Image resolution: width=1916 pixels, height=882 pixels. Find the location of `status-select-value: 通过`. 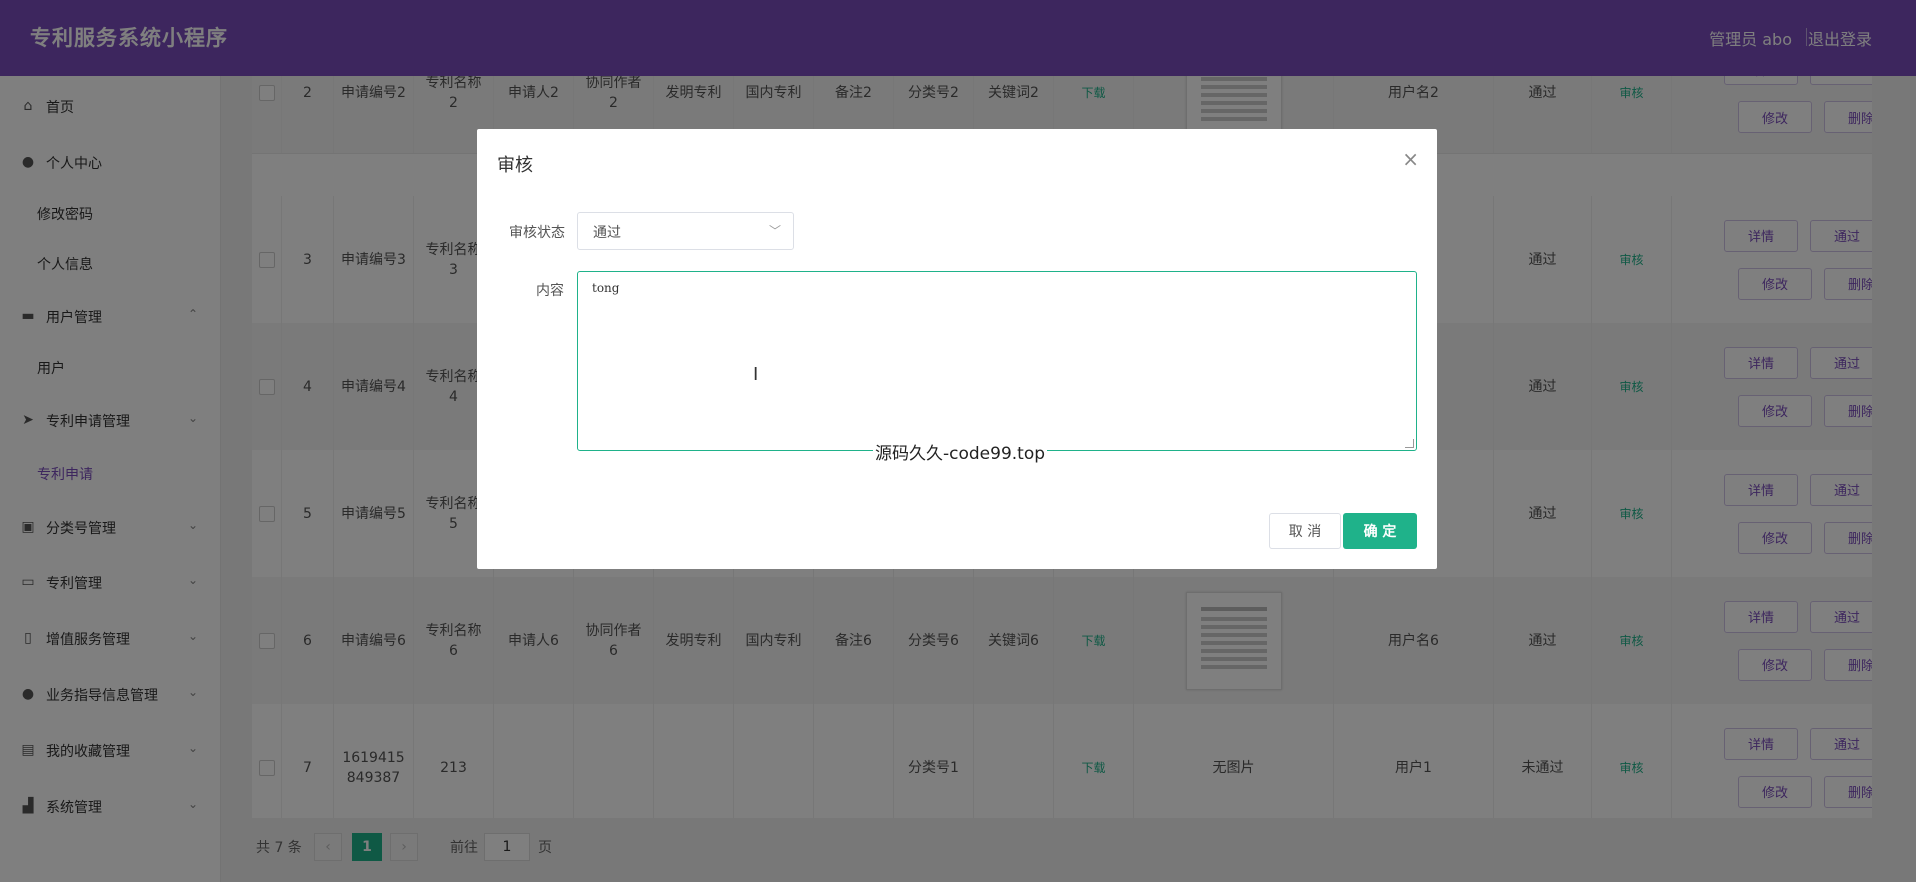

status-select-value: 通过 is located at coordinates (607, 233).